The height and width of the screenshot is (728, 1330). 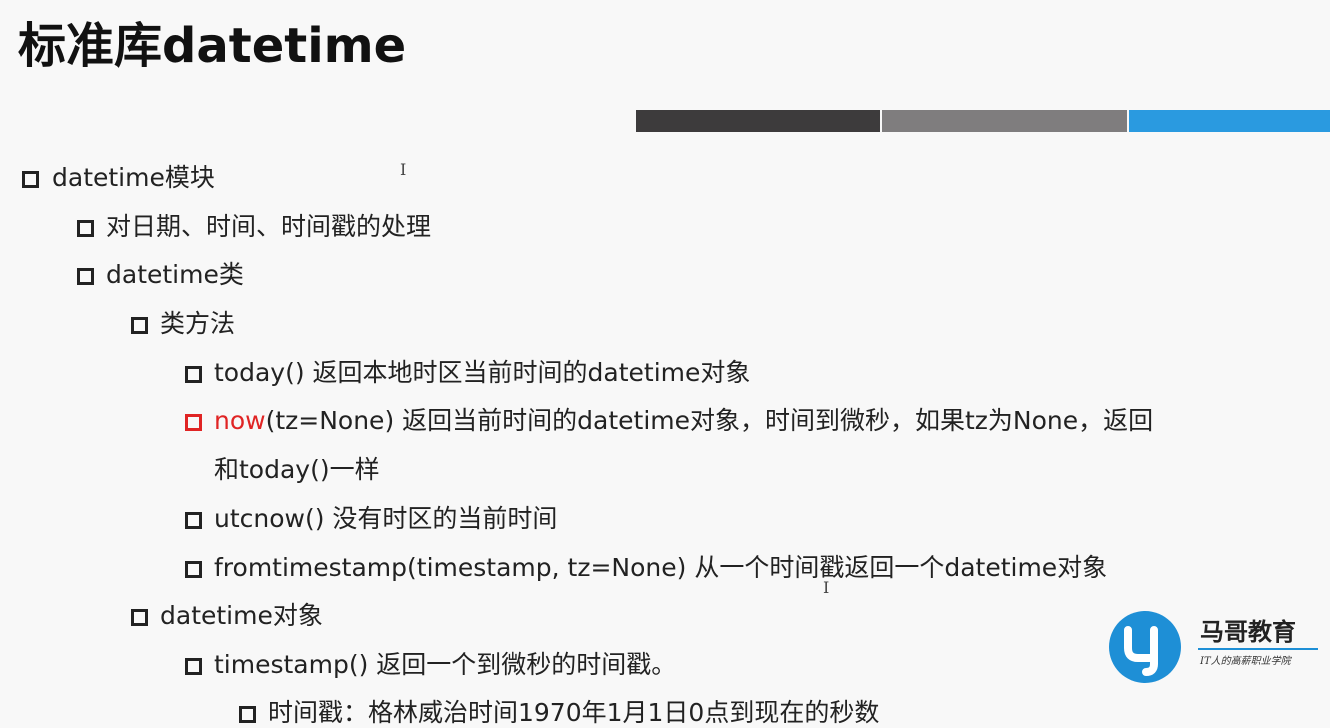 What do you see at coordinates (1229, 121) in the screenshot?
I see `accent-bar-blue` at bounding box center [1229, 121].